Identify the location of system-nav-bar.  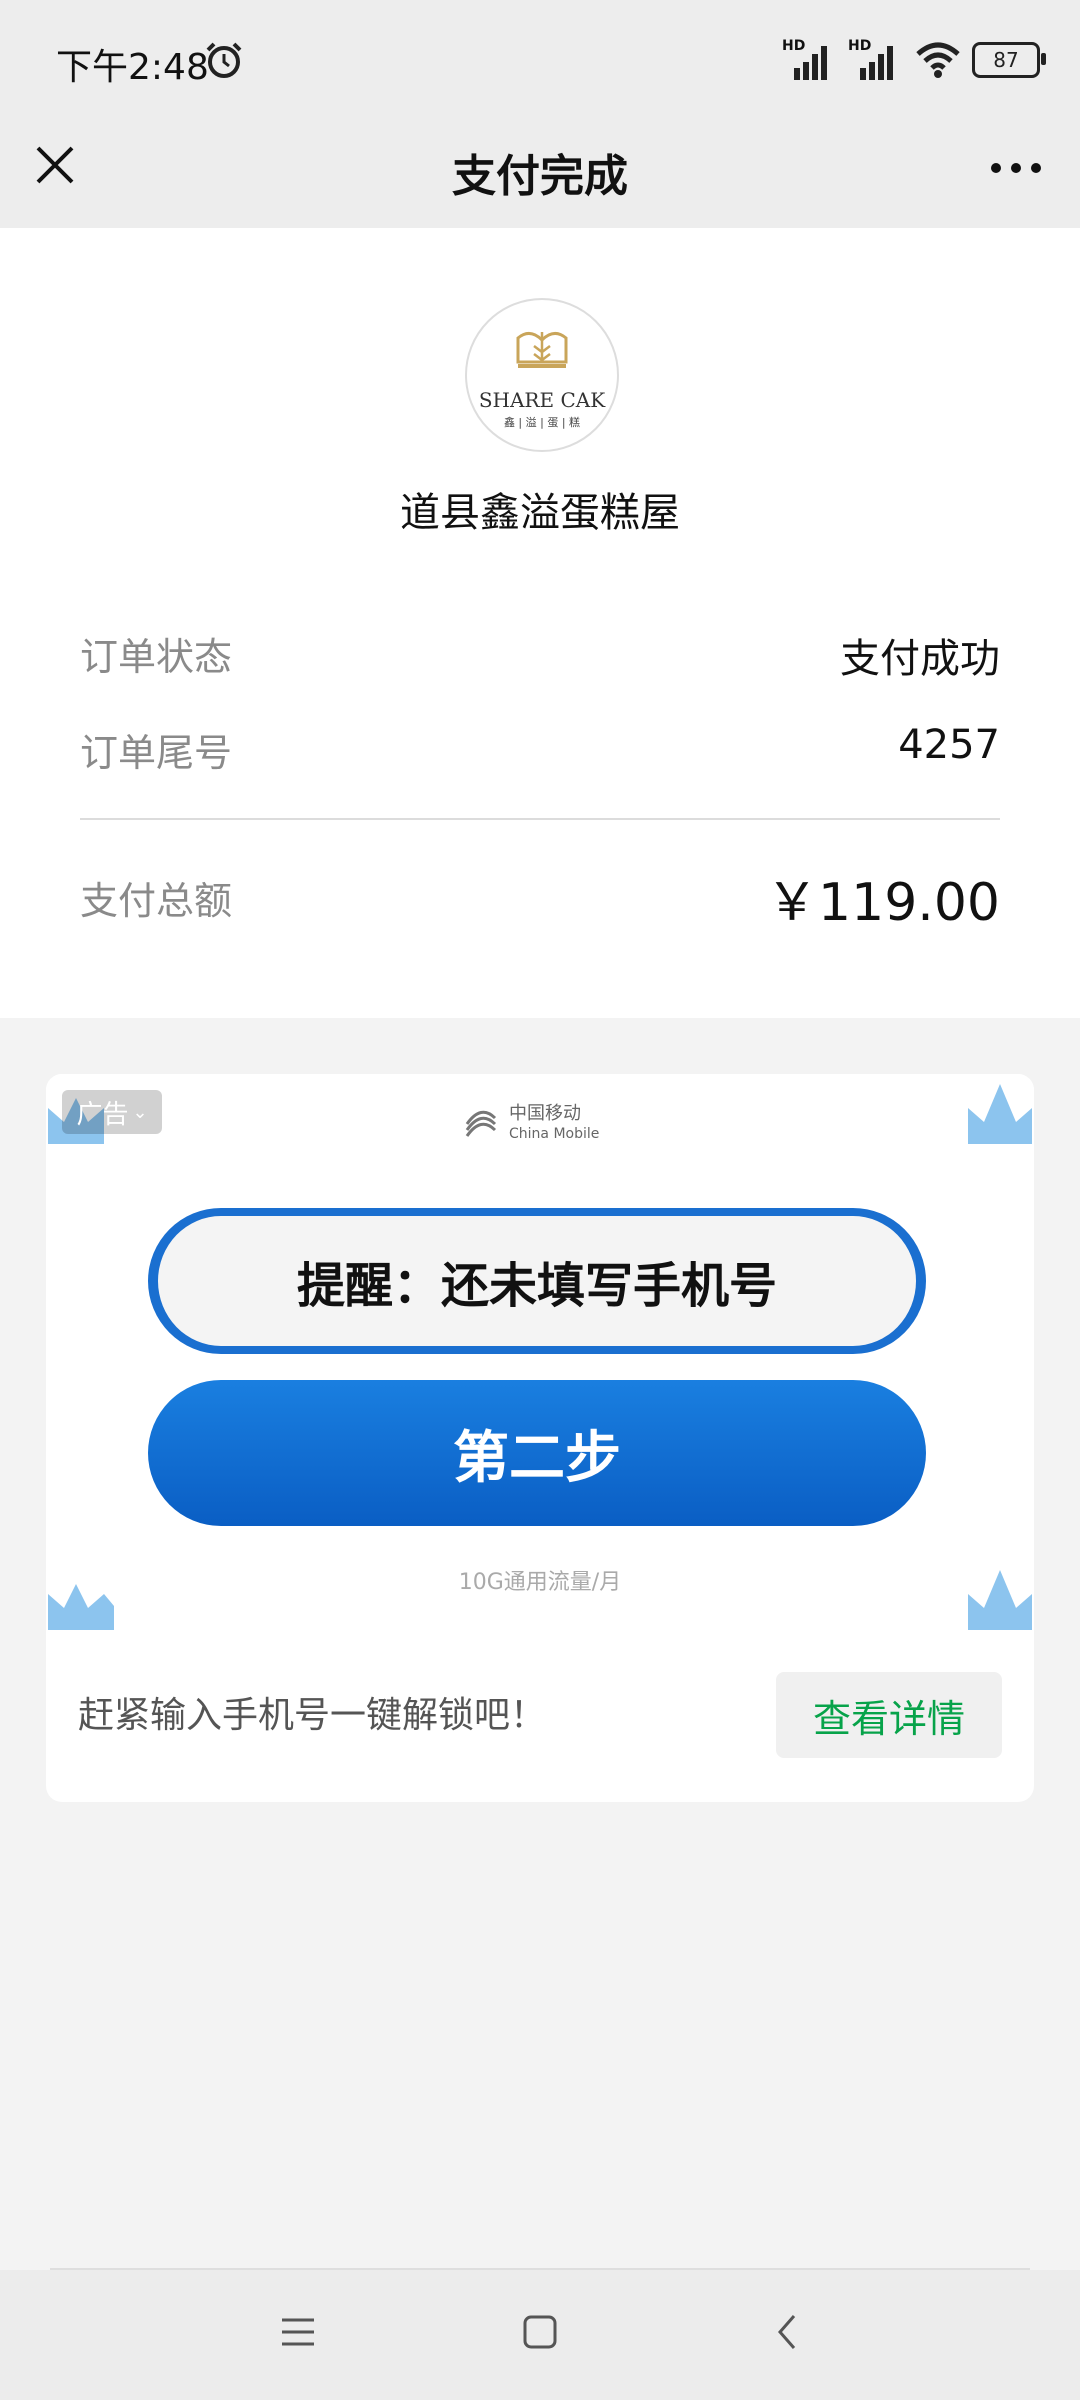
(540, 2335).